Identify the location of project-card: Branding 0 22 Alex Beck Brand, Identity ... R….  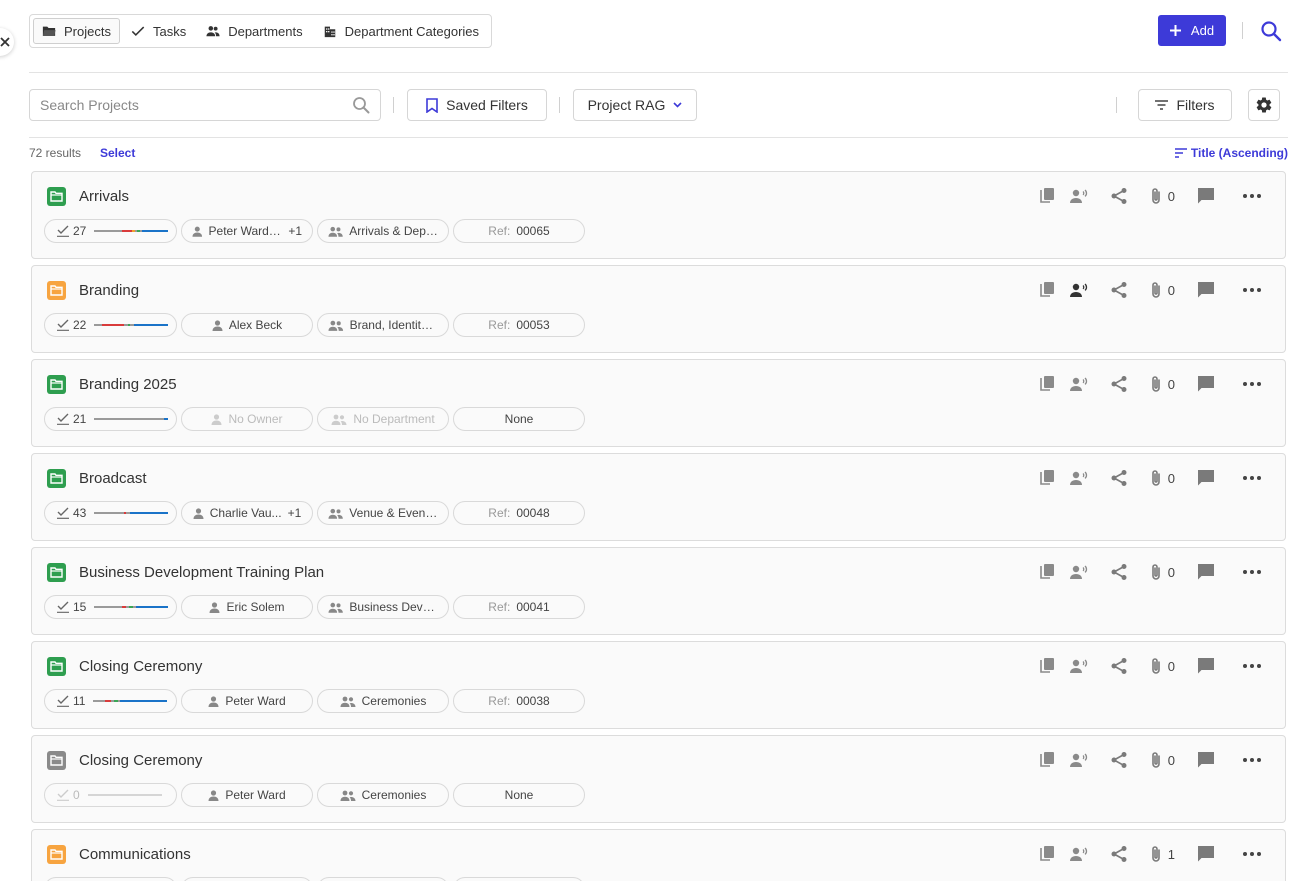
(658, 309).